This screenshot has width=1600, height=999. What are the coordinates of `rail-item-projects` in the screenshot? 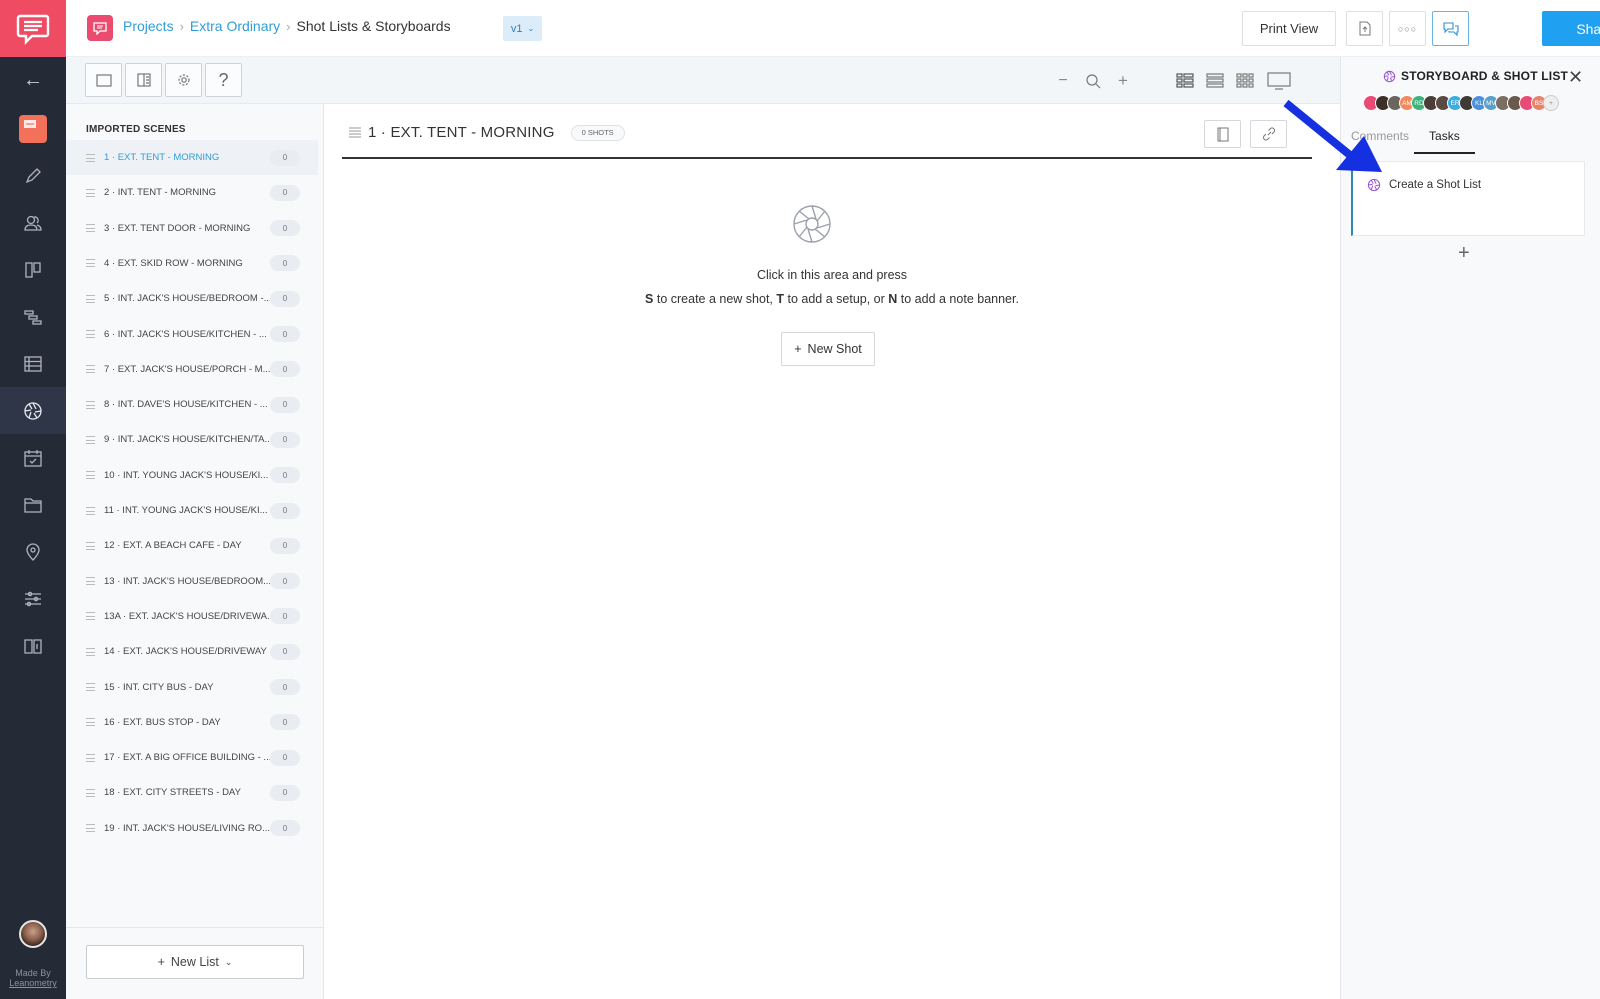 It's located at (33, 128).